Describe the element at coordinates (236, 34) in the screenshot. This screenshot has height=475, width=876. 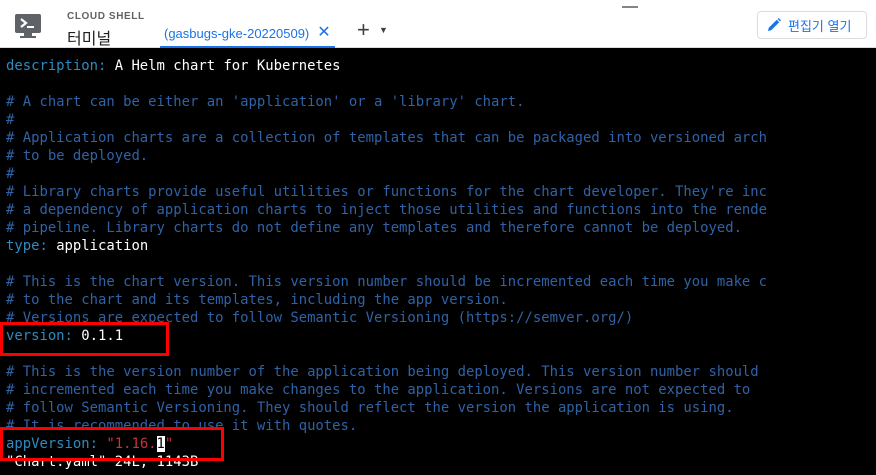
I see `terminal-tab-label: (gasbugs-gke-20220509)` at that location.